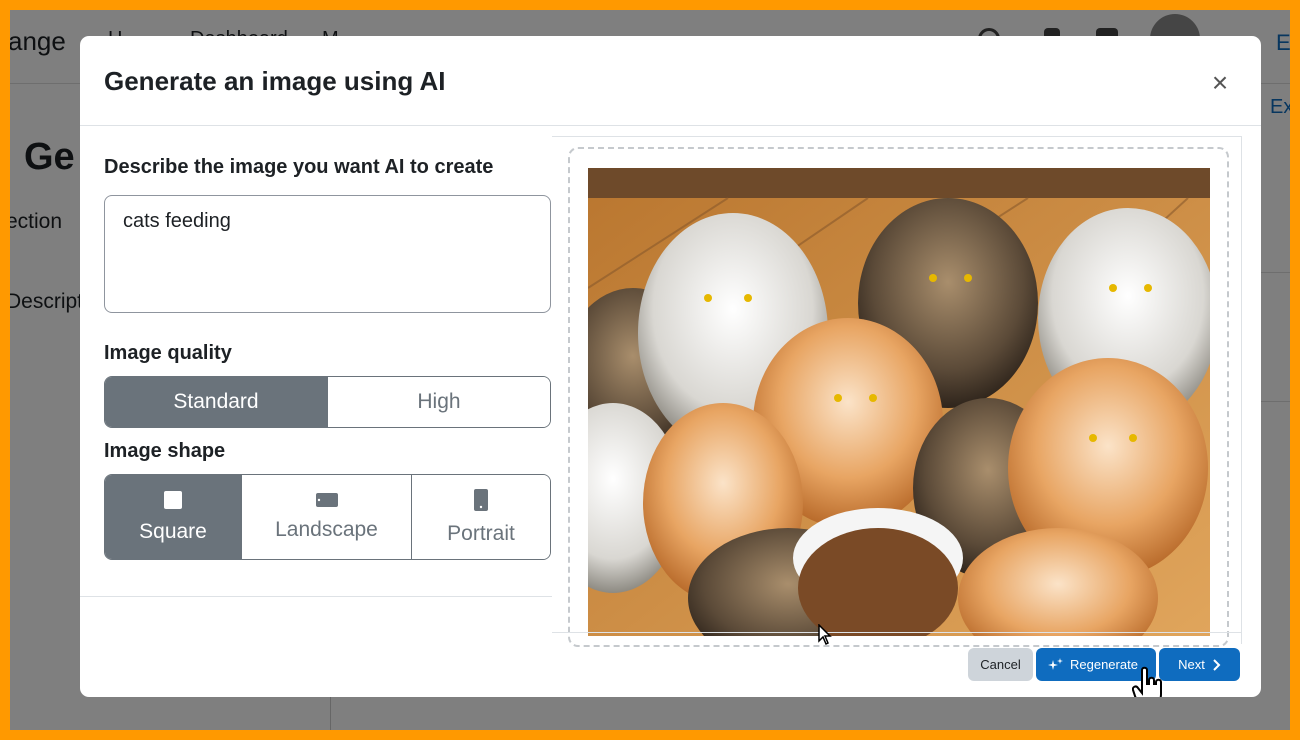  I want to click on shape-selector: Square Landscape Portrait, so click(327, 517).